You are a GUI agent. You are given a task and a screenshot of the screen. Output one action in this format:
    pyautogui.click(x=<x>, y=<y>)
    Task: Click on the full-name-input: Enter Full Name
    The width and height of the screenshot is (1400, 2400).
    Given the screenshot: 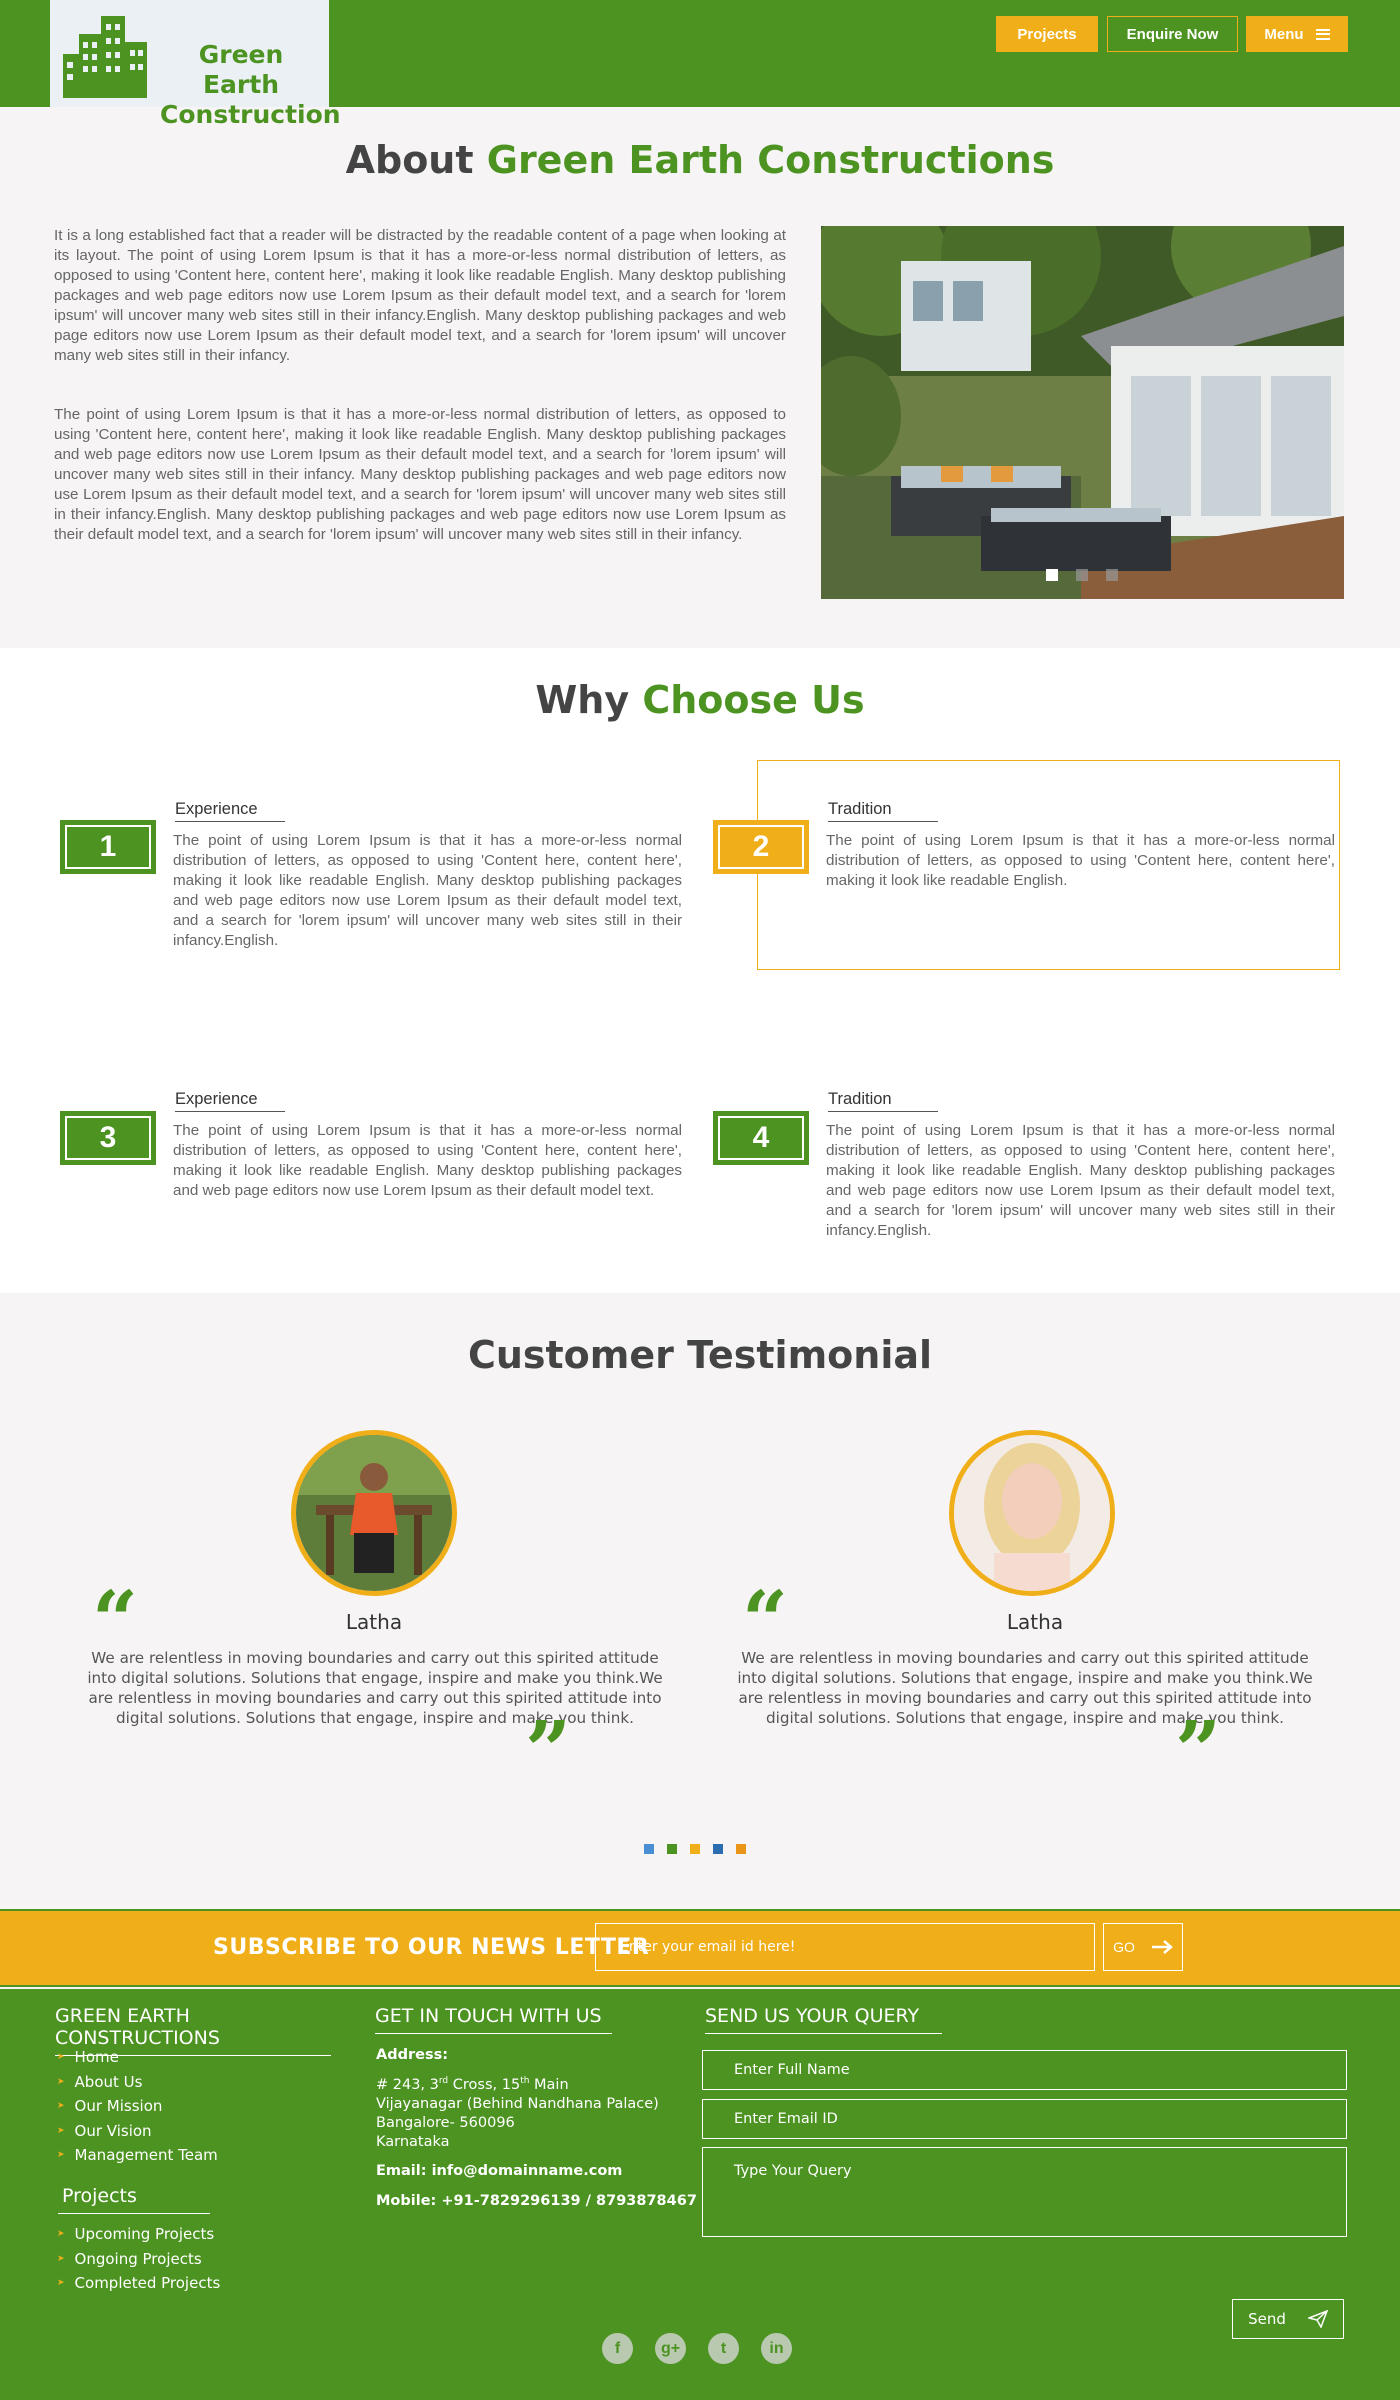 What is the action you would take?
    pyautogui.click(x=1024, y=2070)
    